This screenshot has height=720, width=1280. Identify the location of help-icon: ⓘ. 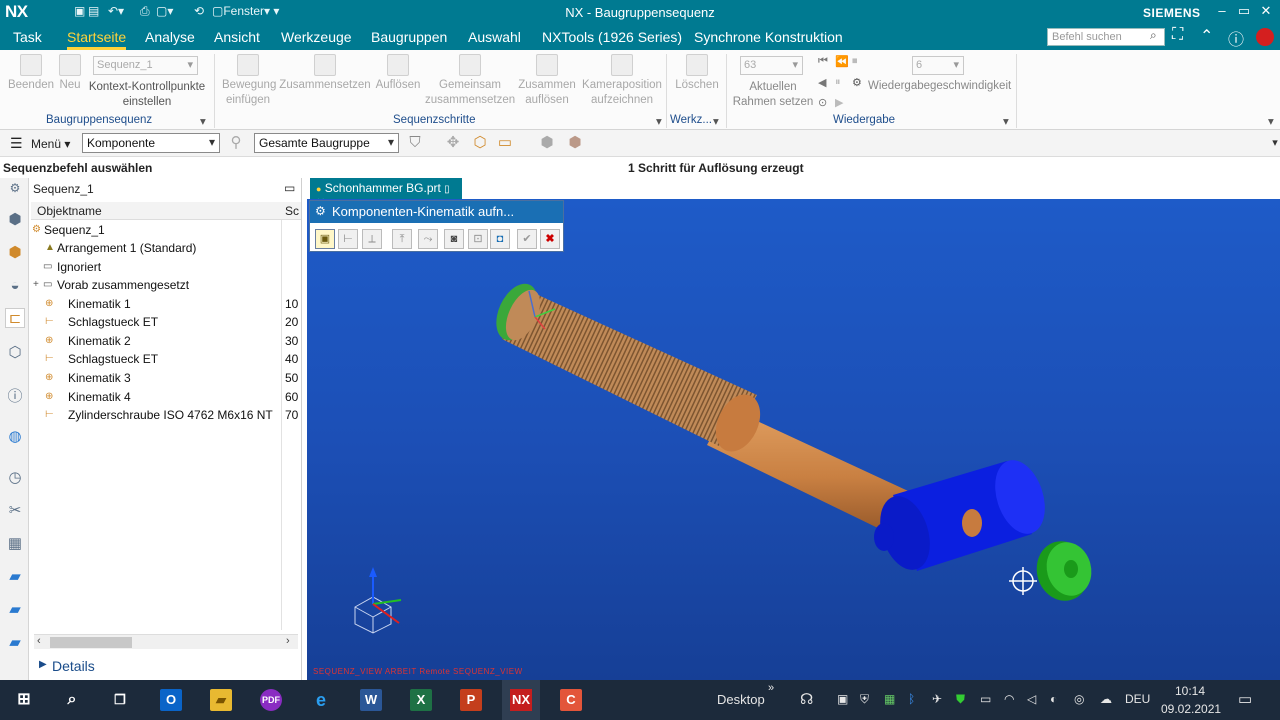
(1236, 38).